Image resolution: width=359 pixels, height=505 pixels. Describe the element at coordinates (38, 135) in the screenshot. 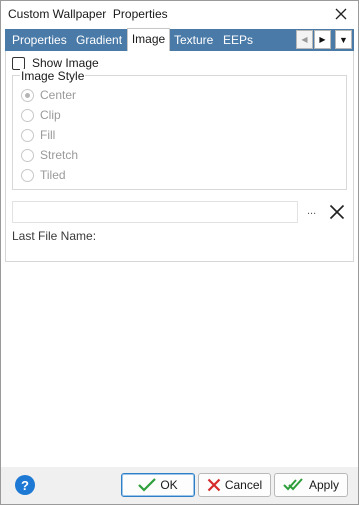

I see `radio-fill: Fill` at that location.